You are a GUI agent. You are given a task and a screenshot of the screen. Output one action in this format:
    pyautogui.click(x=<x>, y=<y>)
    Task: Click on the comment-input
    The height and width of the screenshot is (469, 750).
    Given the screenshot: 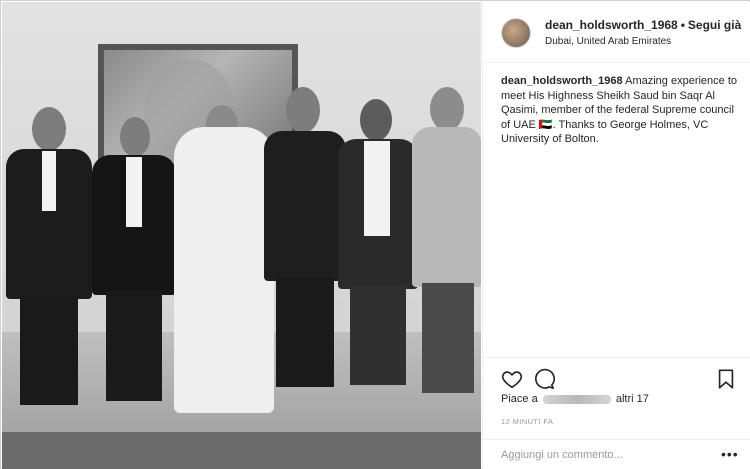 What is the action you would take?
    pyautogui.click(x=601, y=455)
    